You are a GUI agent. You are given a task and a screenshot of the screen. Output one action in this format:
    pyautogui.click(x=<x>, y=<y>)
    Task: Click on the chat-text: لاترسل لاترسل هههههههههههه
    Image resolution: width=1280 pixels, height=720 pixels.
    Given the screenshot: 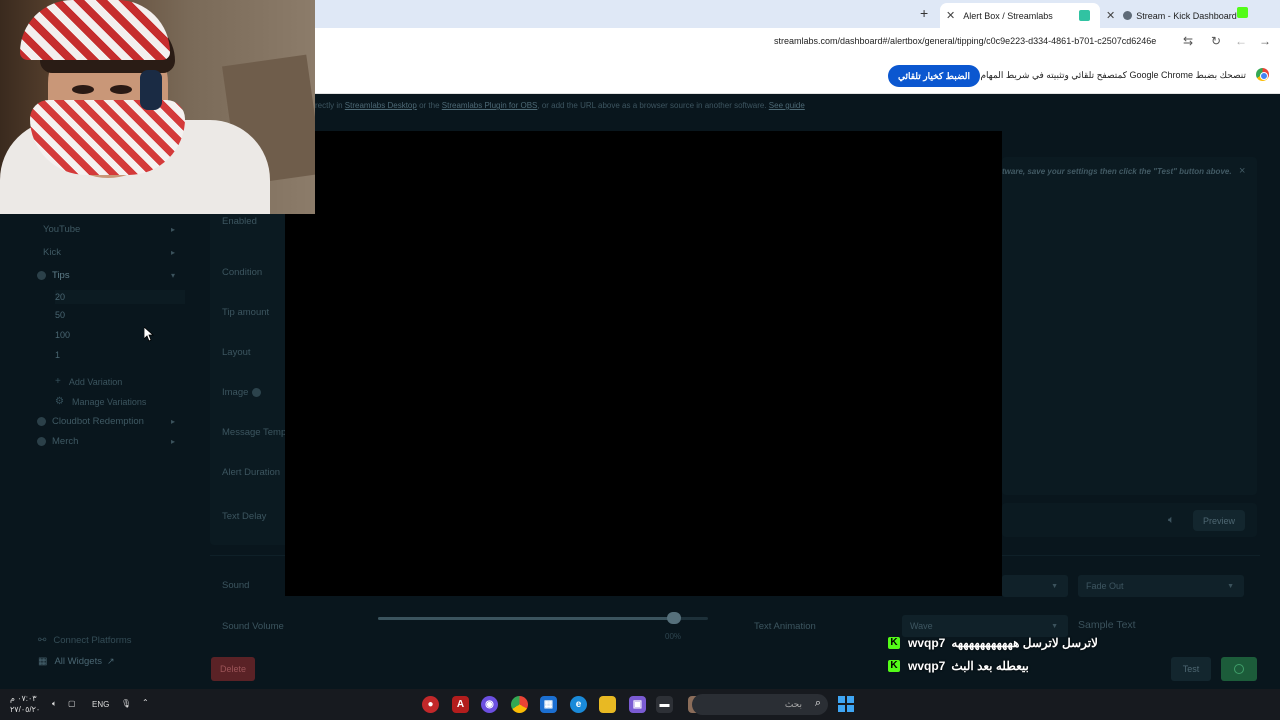 What is the action you would take?
    pyautogui.click(x=1024, y=643)
    